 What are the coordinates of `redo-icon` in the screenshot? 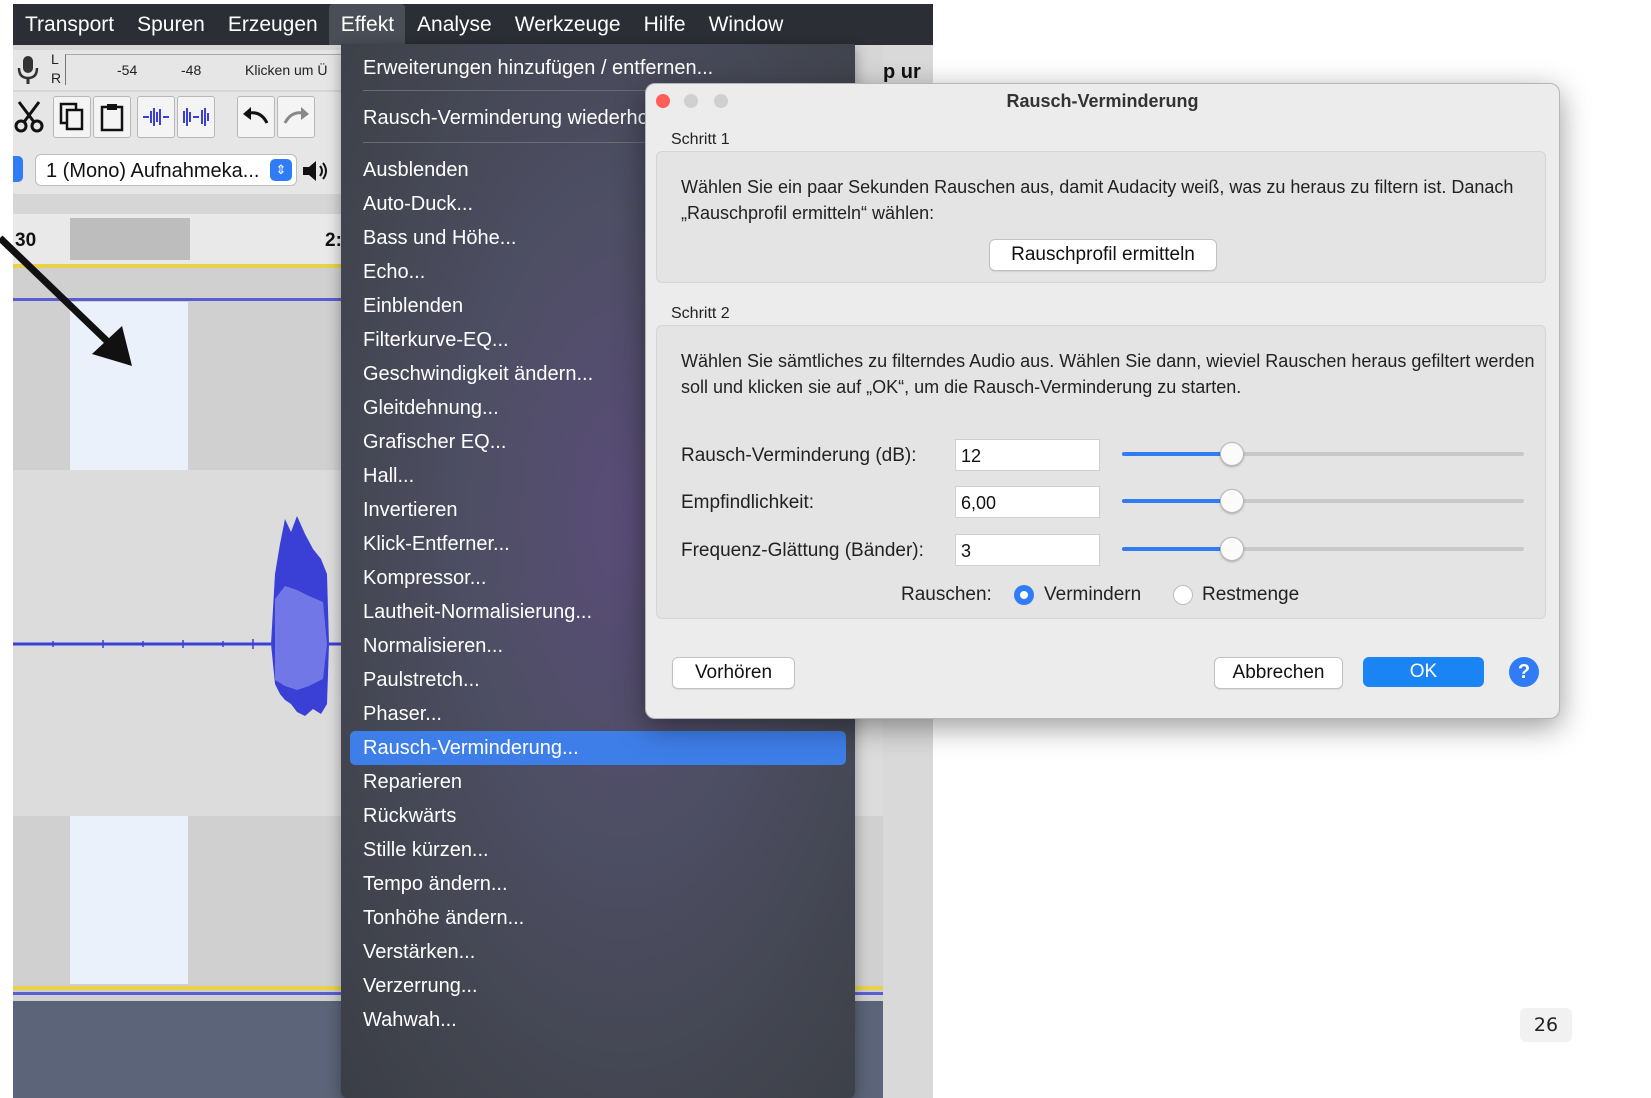 It's located at (296, 117).